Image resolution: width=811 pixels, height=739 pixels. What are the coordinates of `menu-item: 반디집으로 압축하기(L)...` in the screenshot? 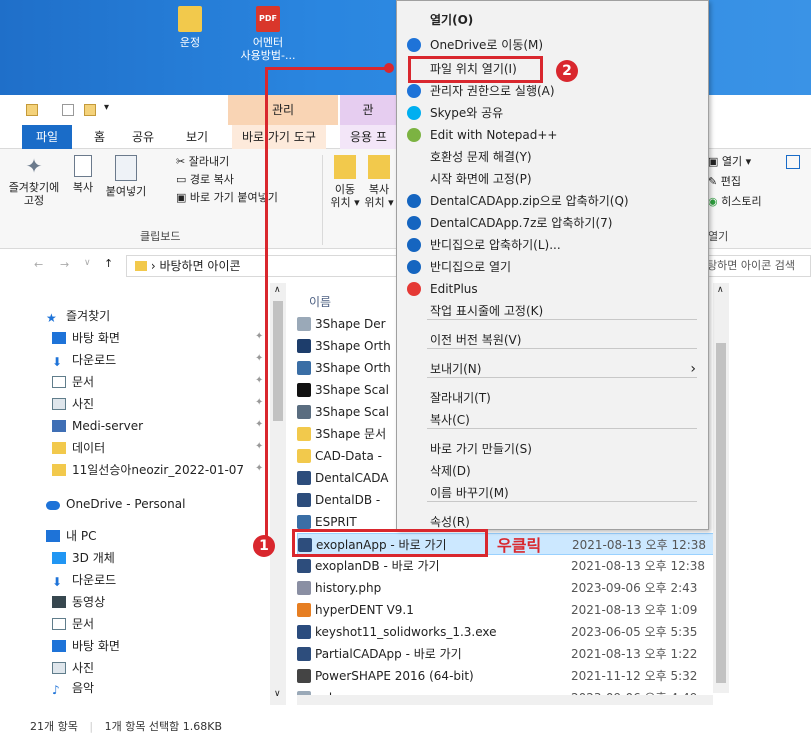 It's located at (552, 245).